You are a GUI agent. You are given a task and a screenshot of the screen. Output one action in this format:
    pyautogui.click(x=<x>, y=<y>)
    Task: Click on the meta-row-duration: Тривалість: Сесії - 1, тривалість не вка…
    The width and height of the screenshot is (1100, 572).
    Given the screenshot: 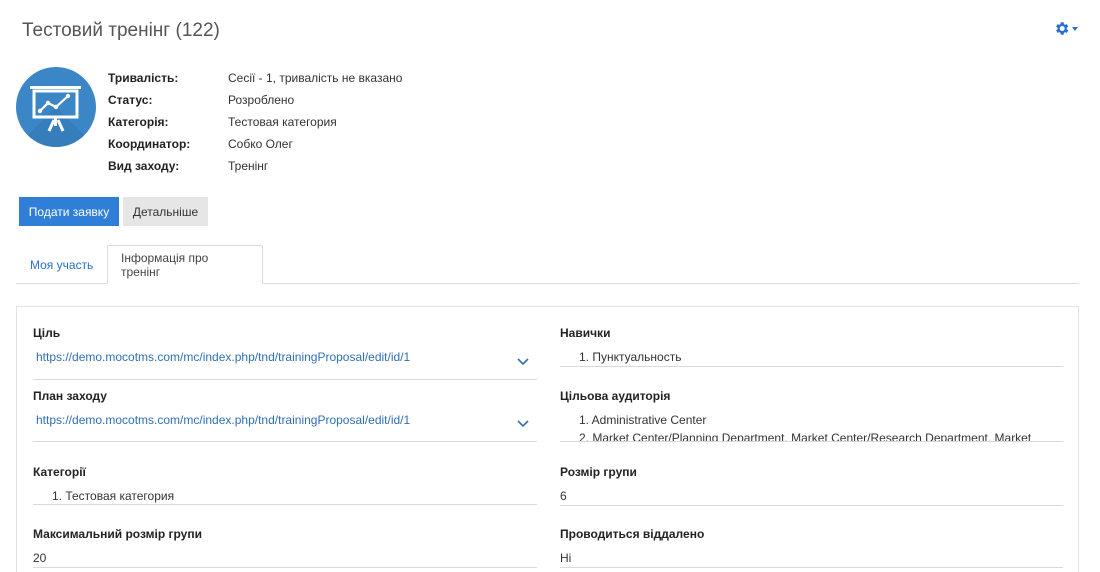 What is the action you would take?
    pyautogui.click(x=255, y=78)
    